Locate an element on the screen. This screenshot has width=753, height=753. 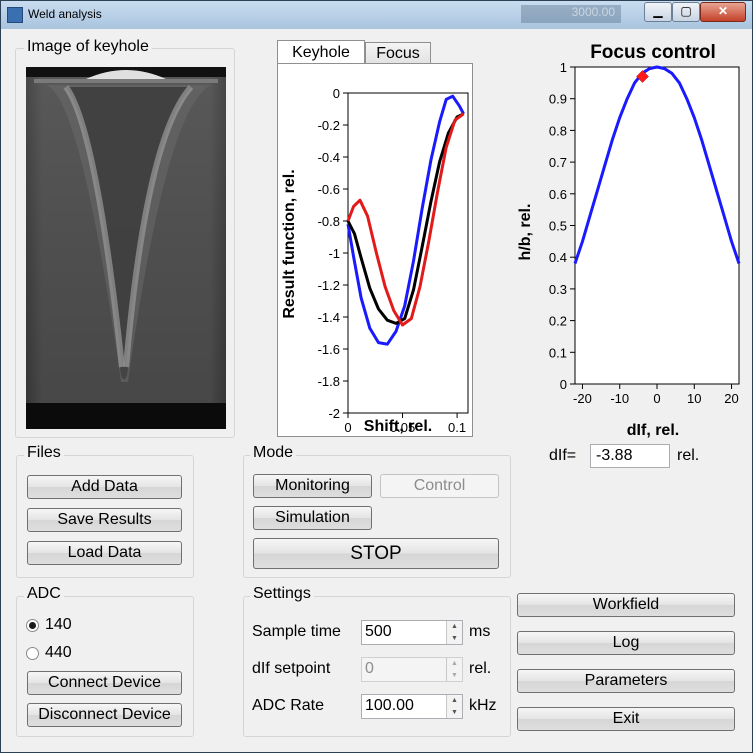
result-plot-ytick-label: -1.6 is located at coordinates (329, 349).